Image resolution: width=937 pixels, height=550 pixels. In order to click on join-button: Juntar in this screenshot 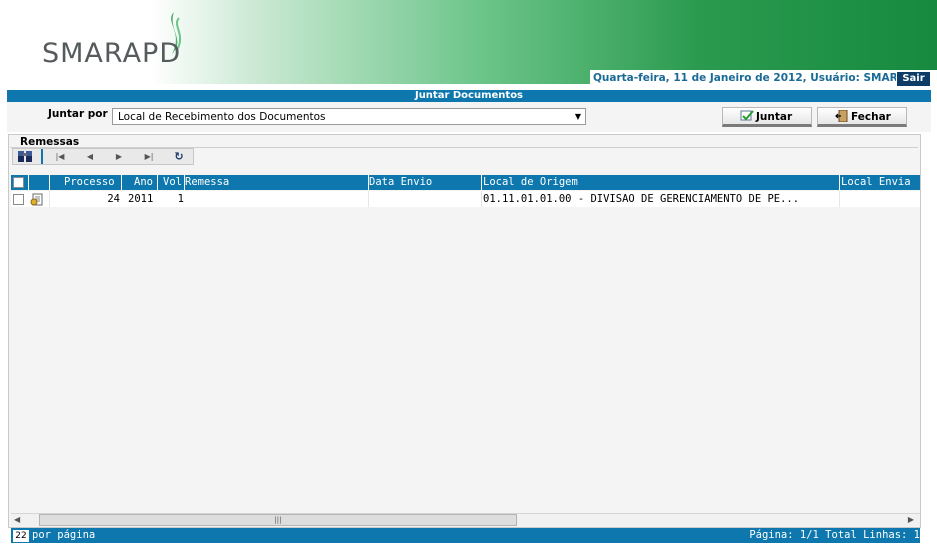, I will do `click(767, 117)`.